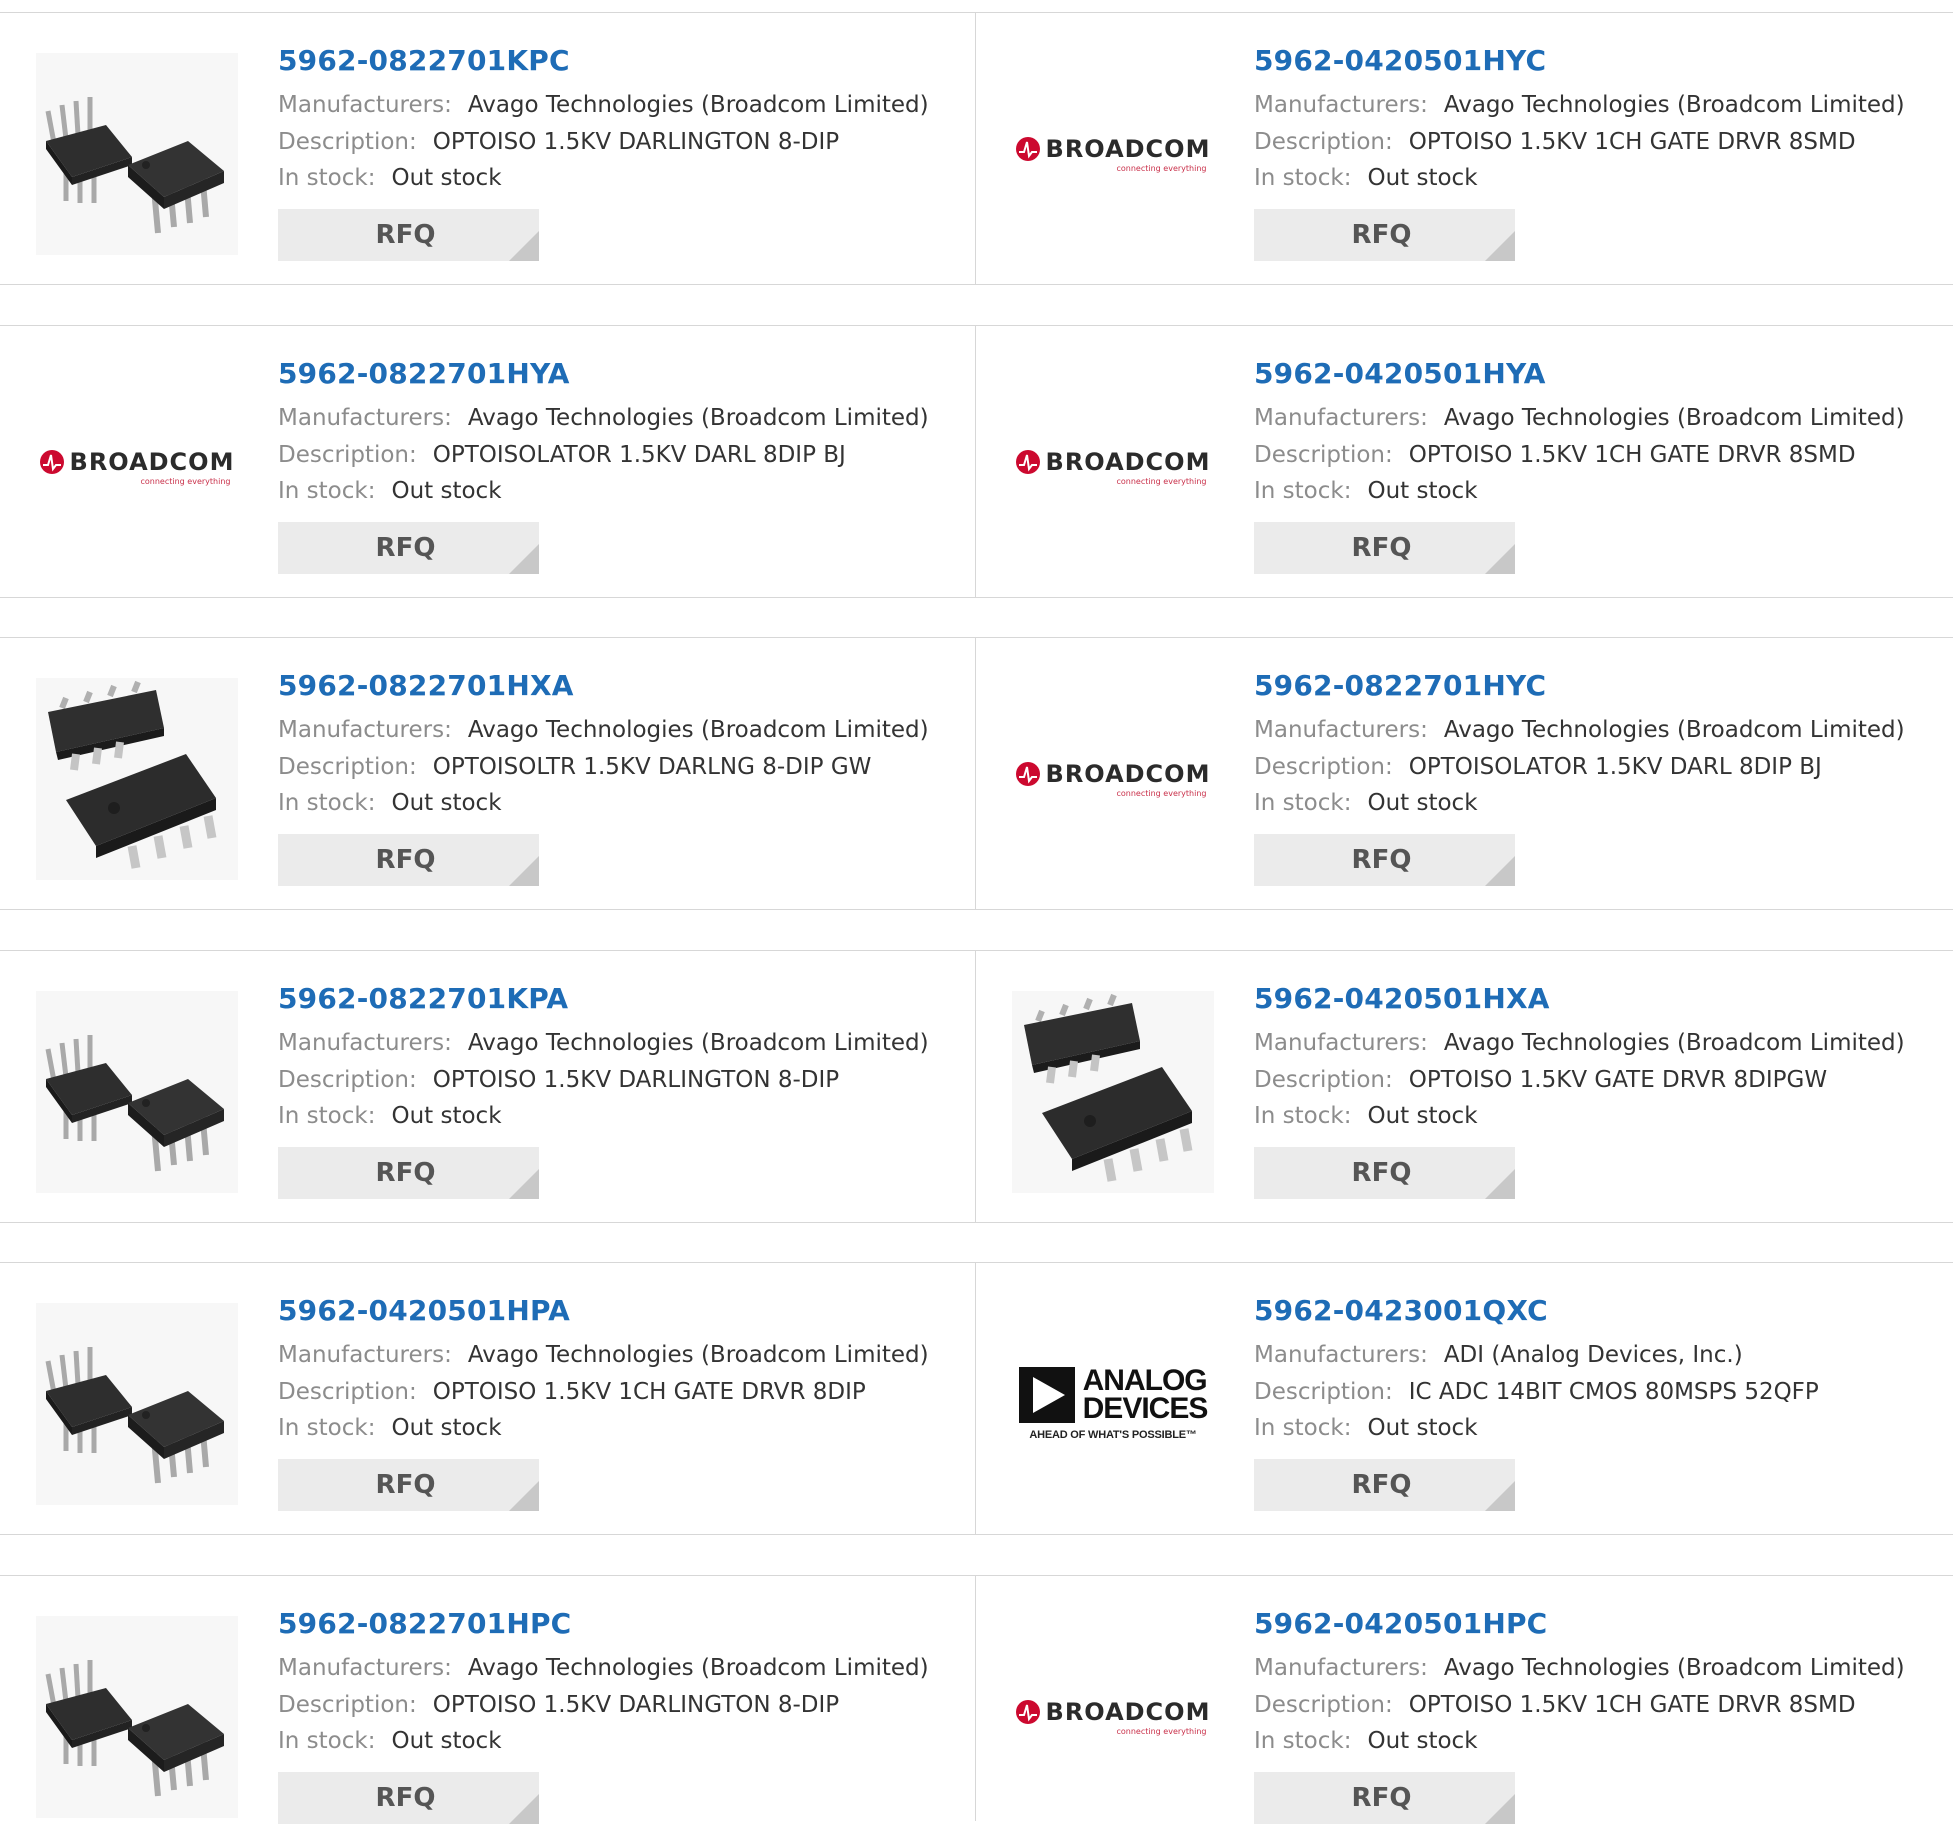 This screenshot has width=1953, height=1824. I want to click on part-number-link: 5962-0420501HPA, so click(621, 1311).